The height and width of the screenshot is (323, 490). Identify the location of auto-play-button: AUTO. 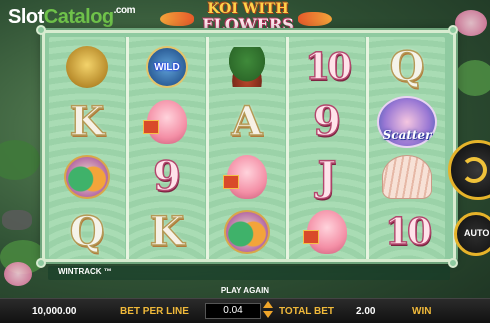
(472, 234).